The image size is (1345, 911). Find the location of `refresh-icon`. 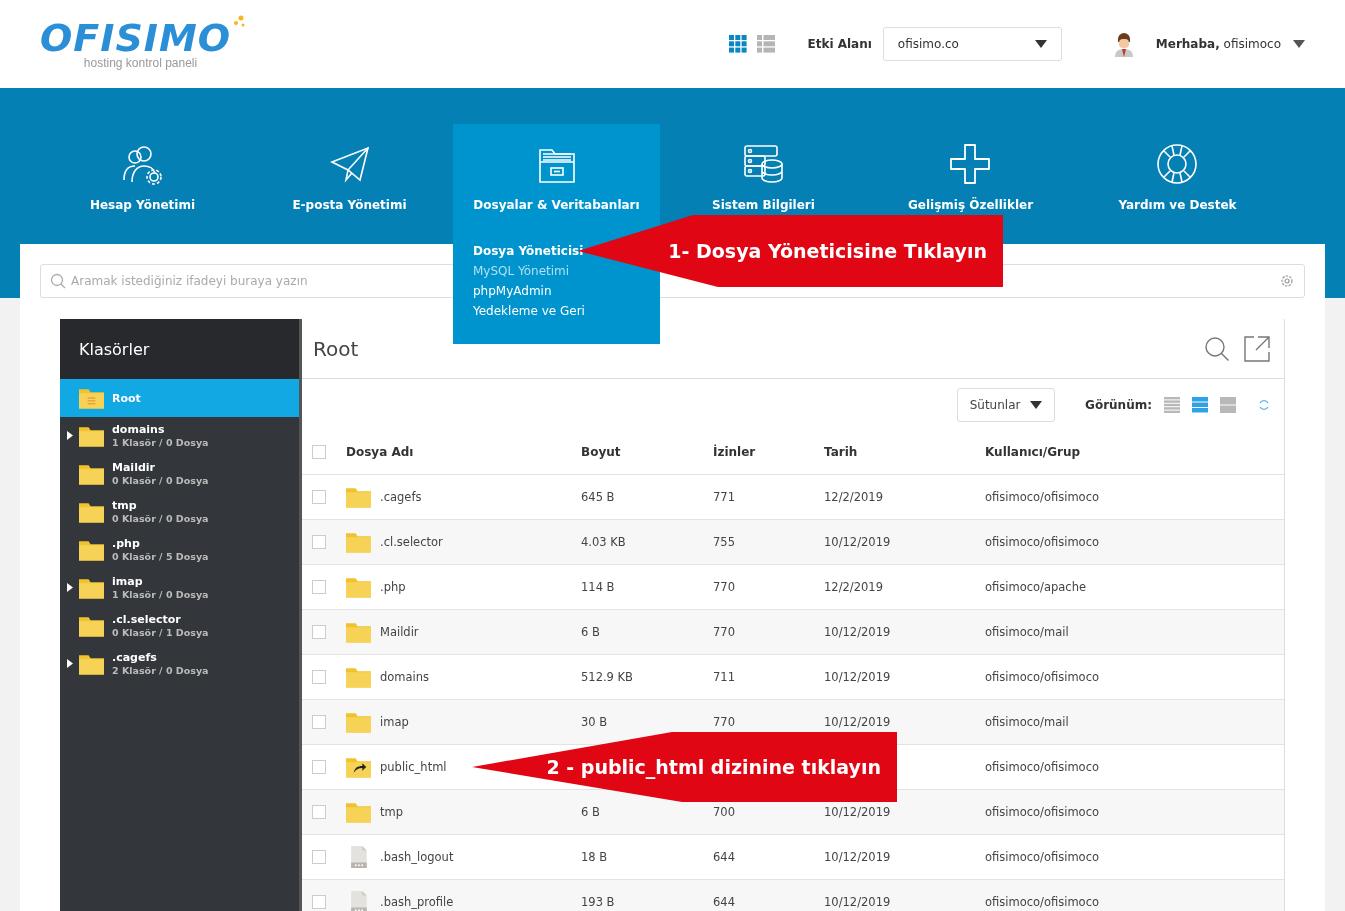

refresh-icon is located at coordinates (1264, 404).